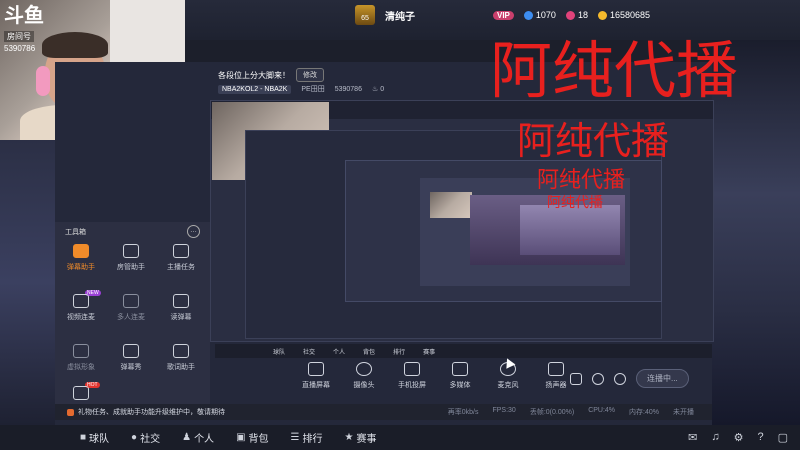  What do you see at coordinates (204, 439) in the screenshot?
I see `nav-label: 个人` at bounding box center [204, 439].